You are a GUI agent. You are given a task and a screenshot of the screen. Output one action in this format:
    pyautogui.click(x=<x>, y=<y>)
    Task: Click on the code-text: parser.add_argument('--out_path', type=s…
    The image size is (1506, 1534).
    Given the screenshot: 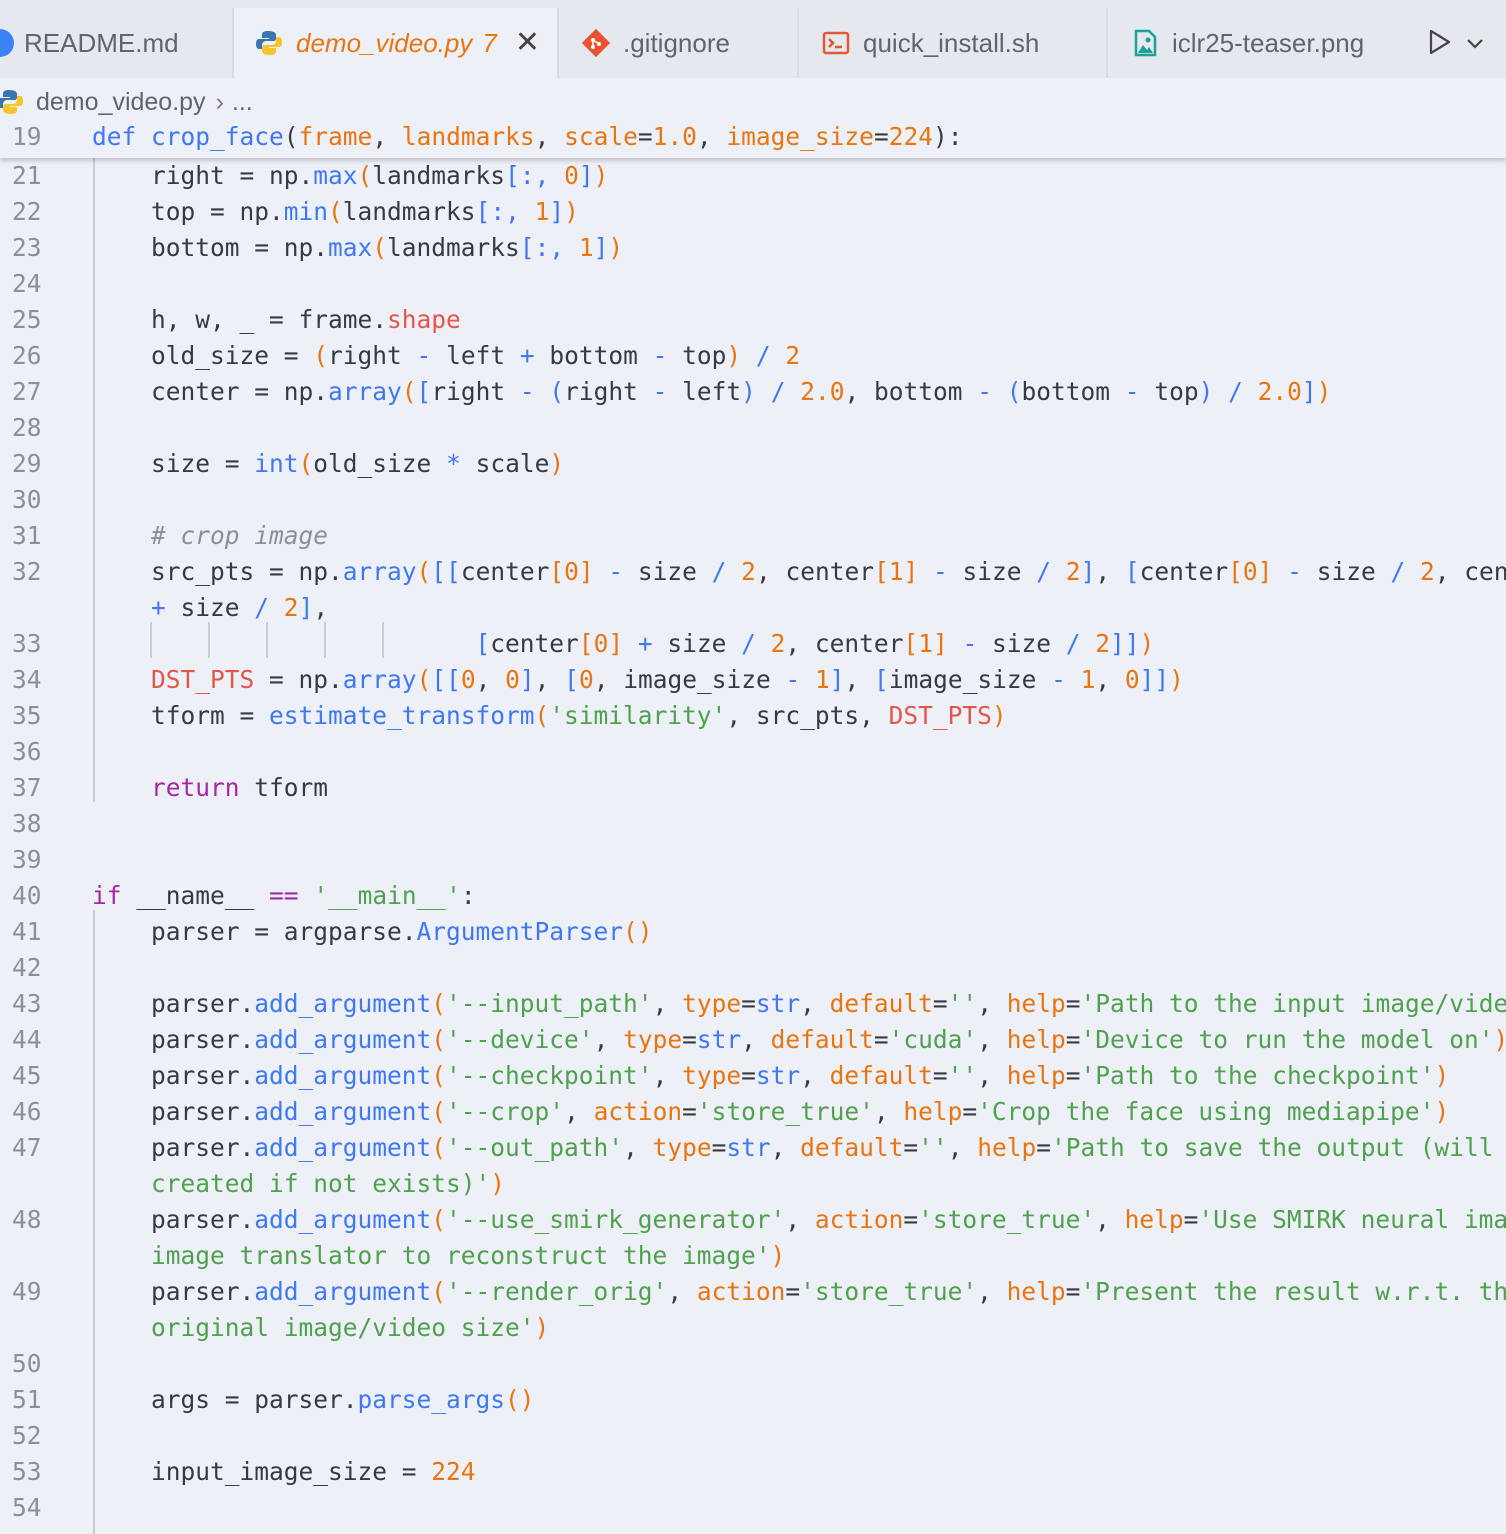 What is the action you would take?
    pyautogui.click(x=799, y=1148)
    